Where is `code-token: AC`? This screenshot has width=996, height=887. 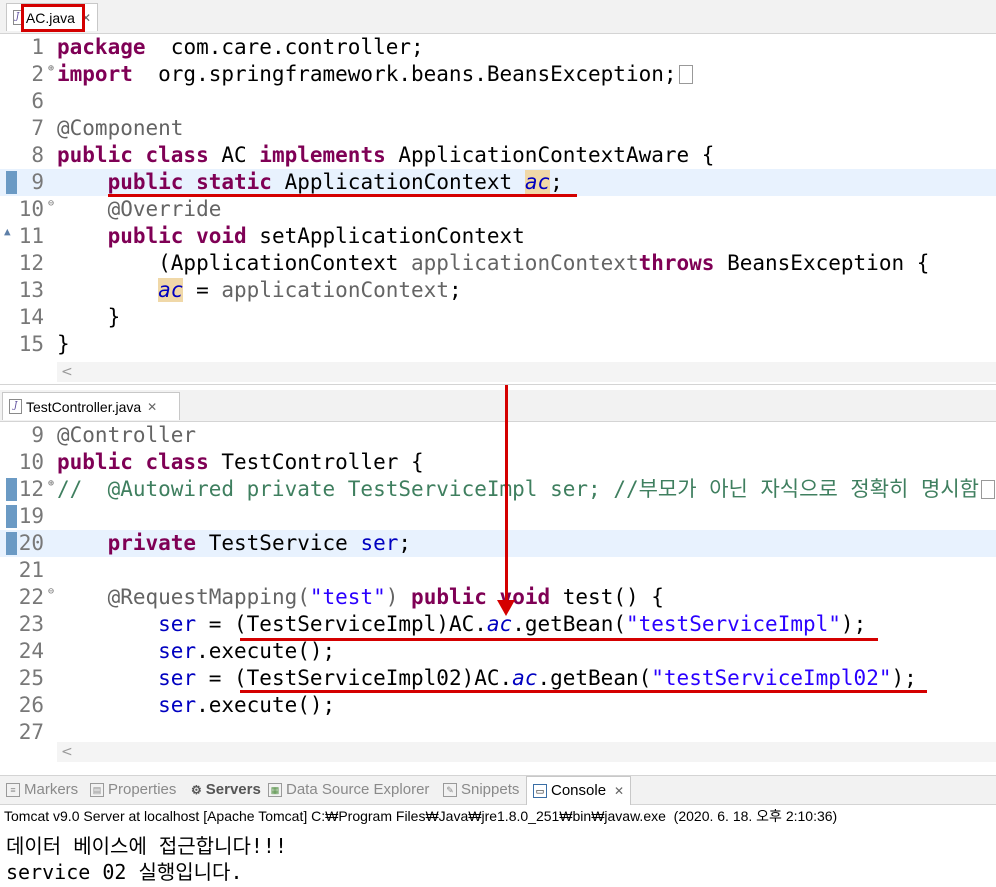
code-token: AC is located at coordinates (234, 155).